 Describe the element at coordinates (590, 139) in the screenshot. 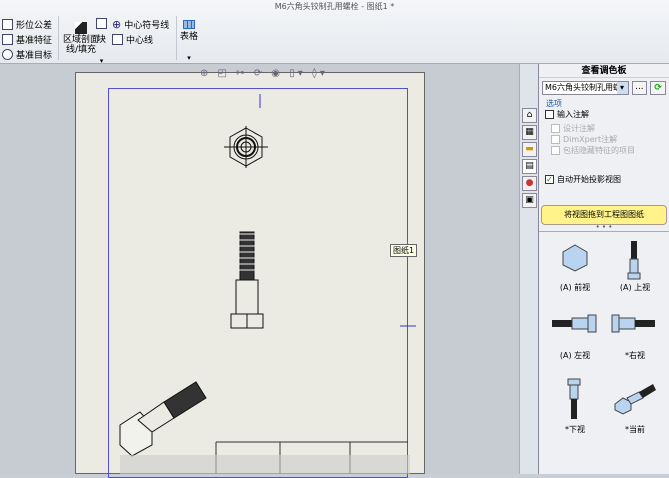

I see `label: DimXpert注解` at that location.